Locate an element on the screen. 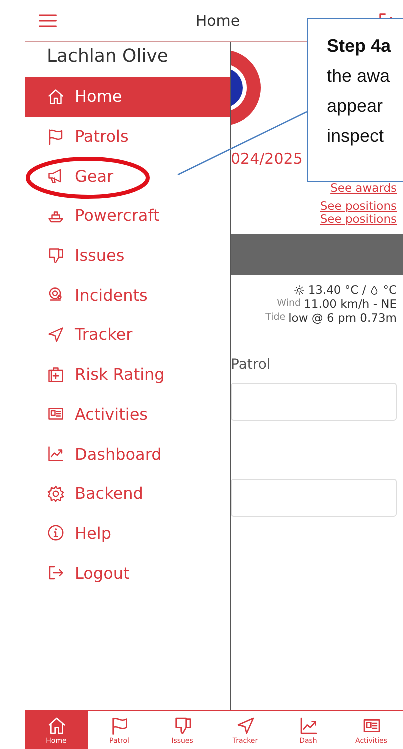  callout-text: appear is located at coordinates (355, 106).